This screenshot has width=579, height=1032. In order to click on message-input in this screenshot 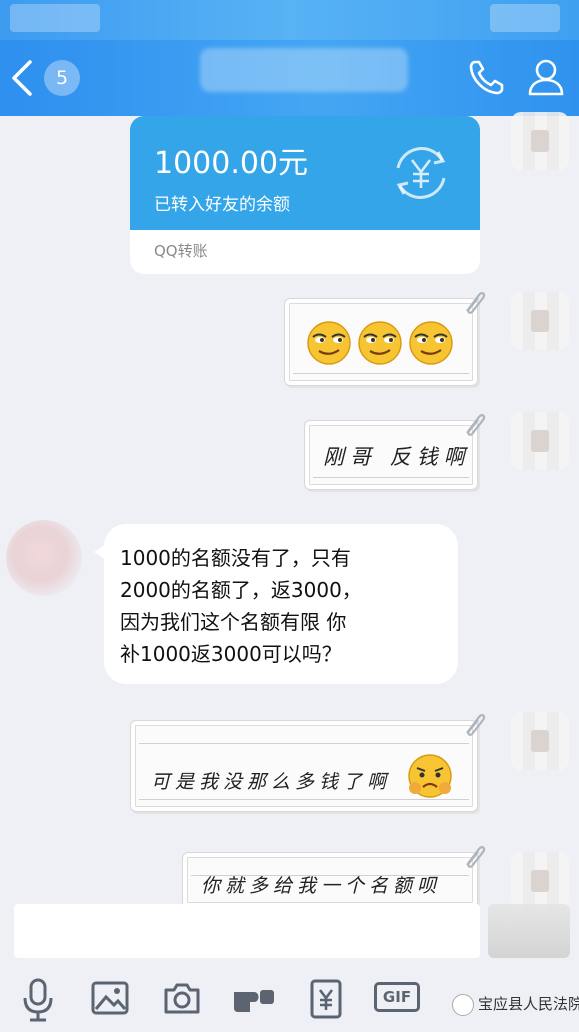, I will do `click(247, 931)`.